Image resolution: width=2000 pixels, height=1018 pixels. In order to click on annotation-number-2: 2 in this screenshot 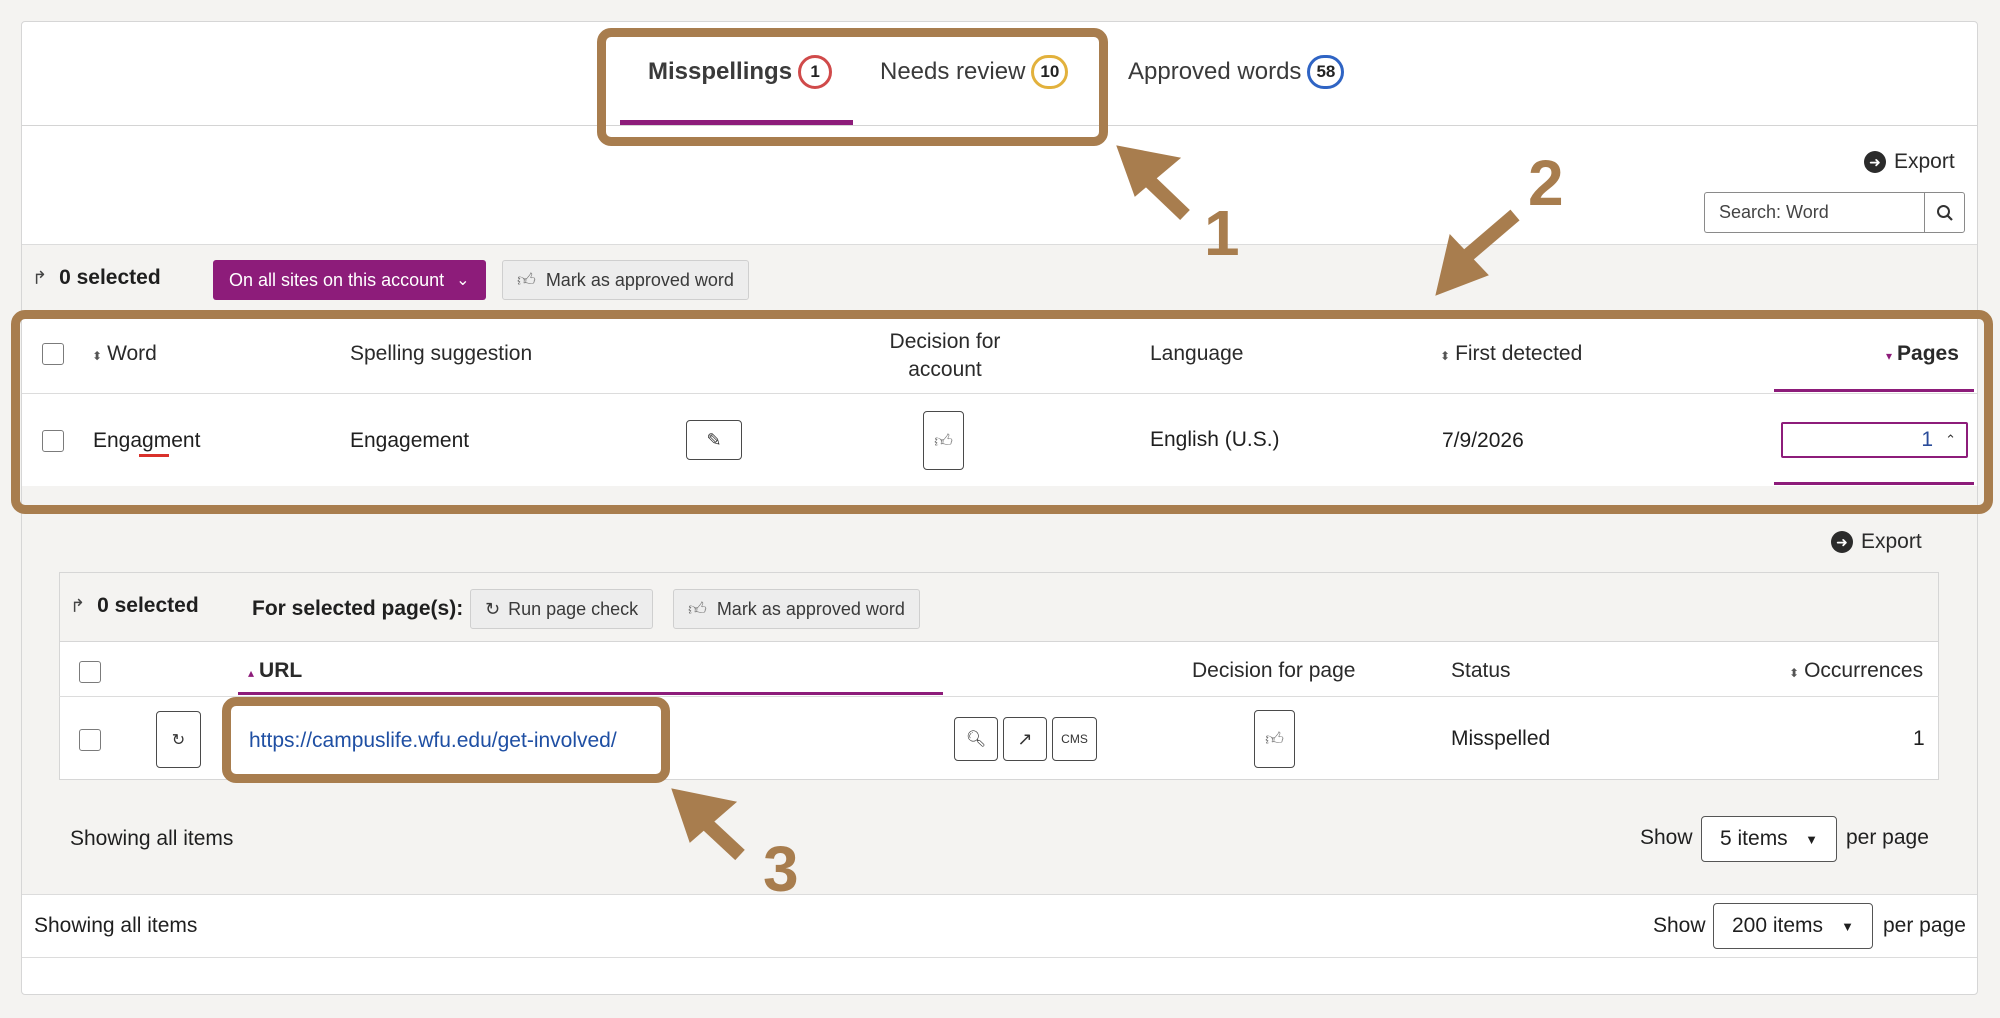, I will do `click(1546, 183)`.